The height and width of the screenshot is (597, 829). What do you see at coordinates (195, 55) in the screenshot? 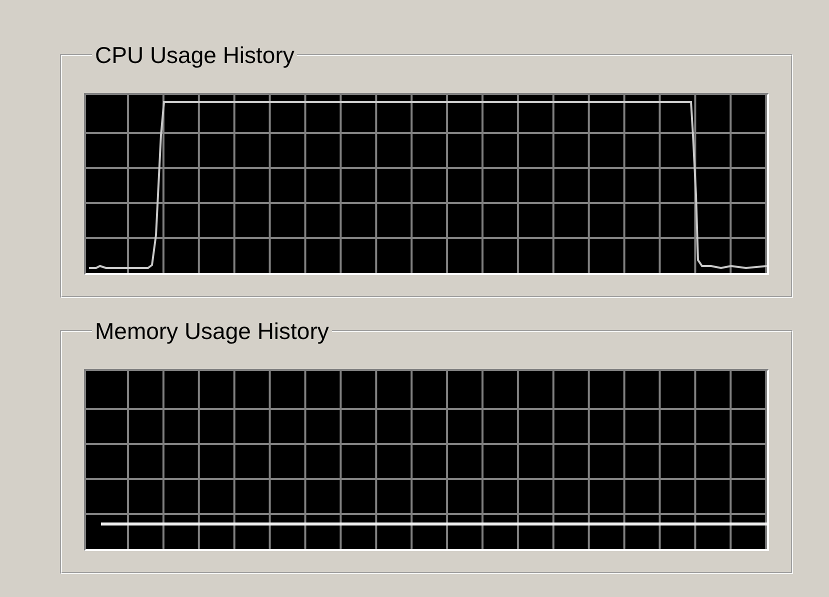
I see `group-title: CPU Usage History` at bounding box center [195, 55].